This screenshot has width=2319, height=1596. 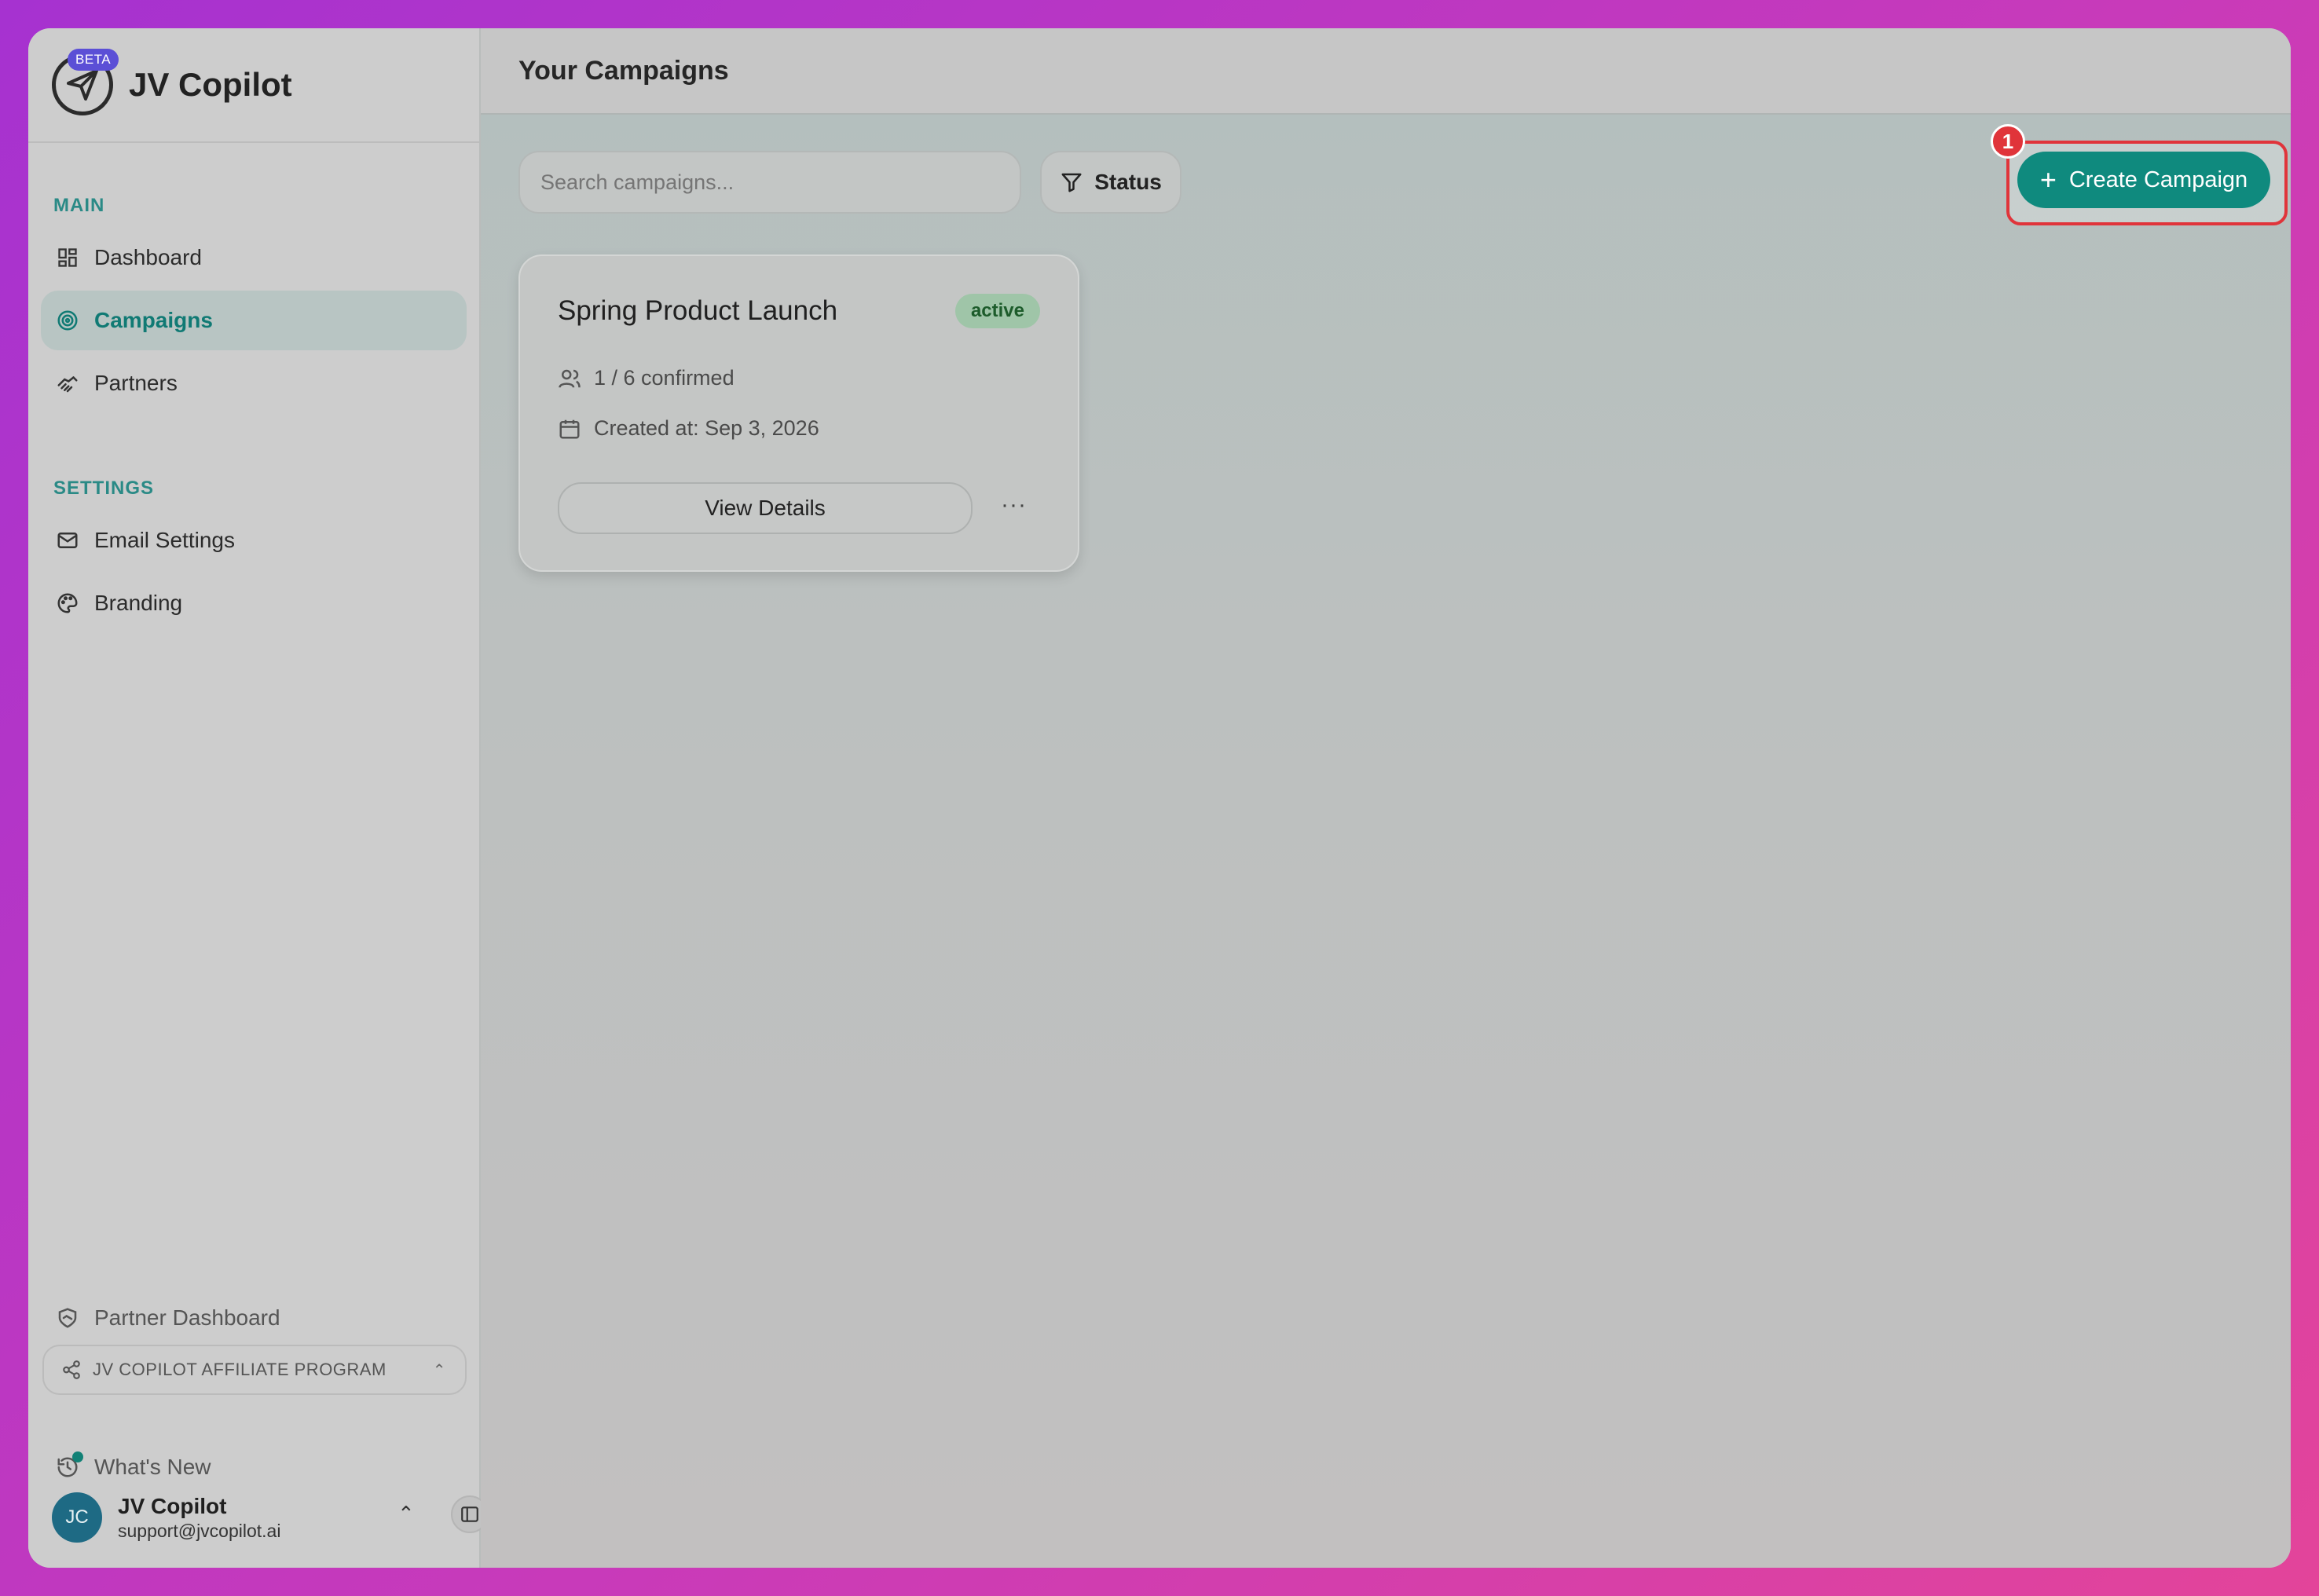 I want to click on step-marker: 1, so click(x=2008, y=141).